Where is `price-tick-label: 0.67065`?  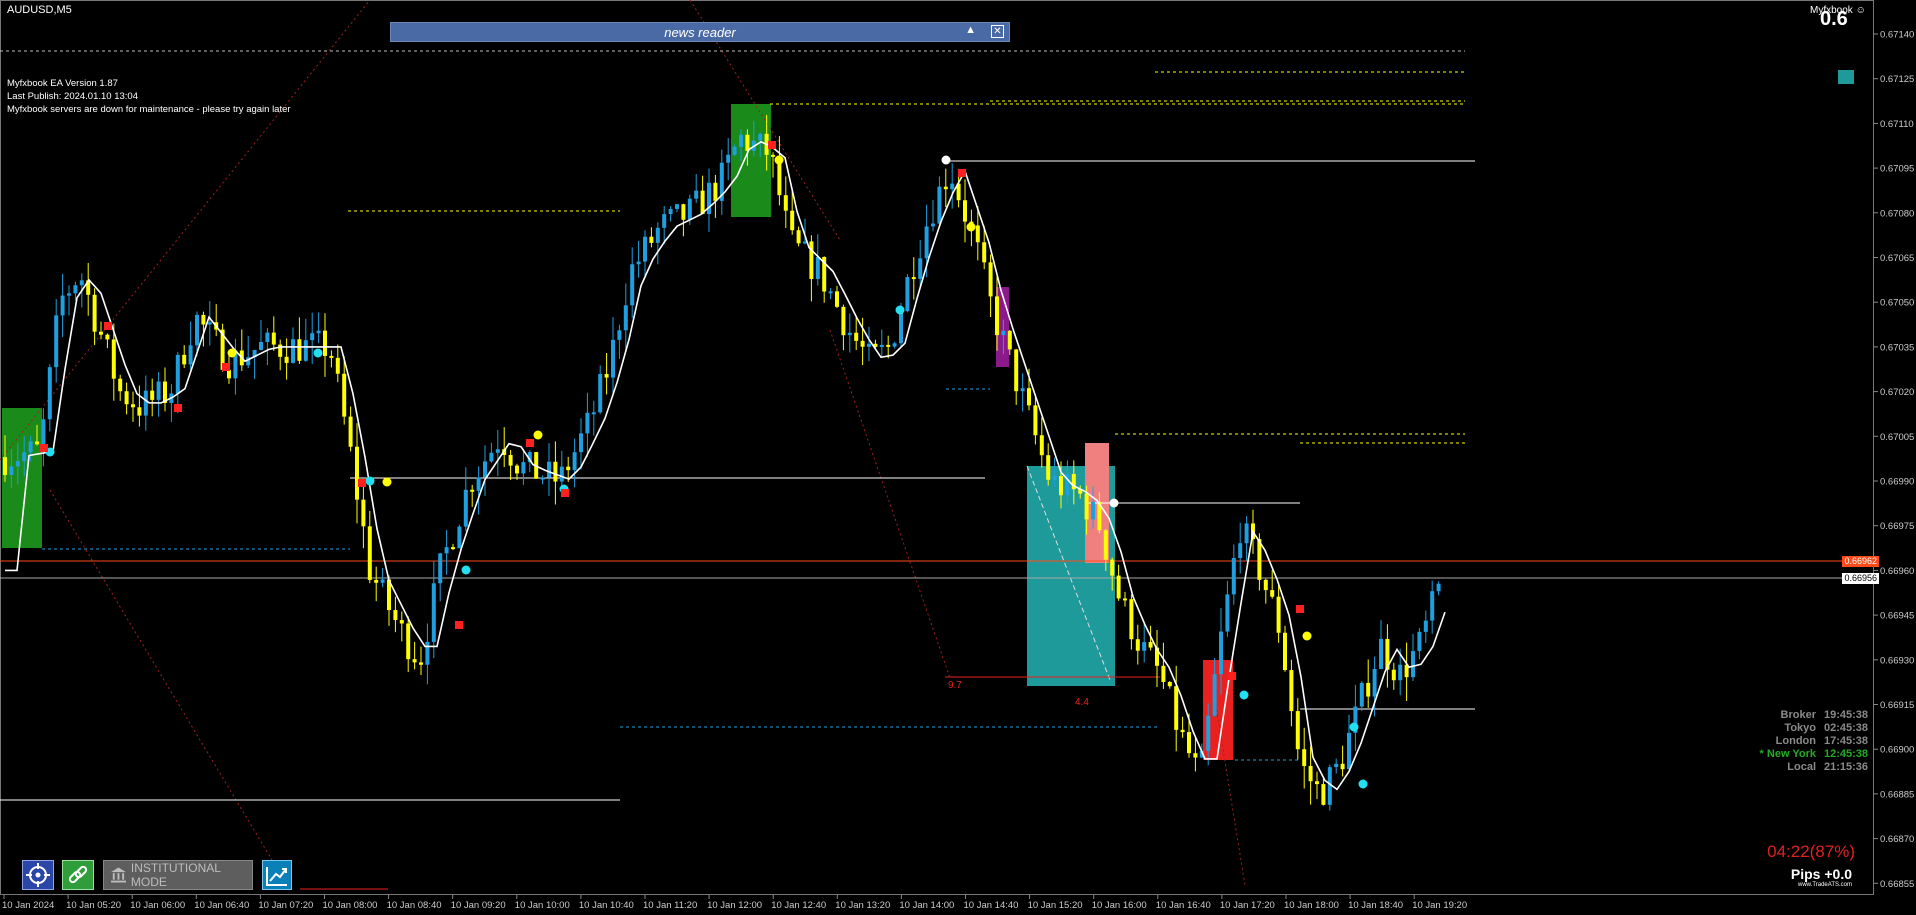 price-tick-label: 0.67065 is located at coordinates (1897, 258).